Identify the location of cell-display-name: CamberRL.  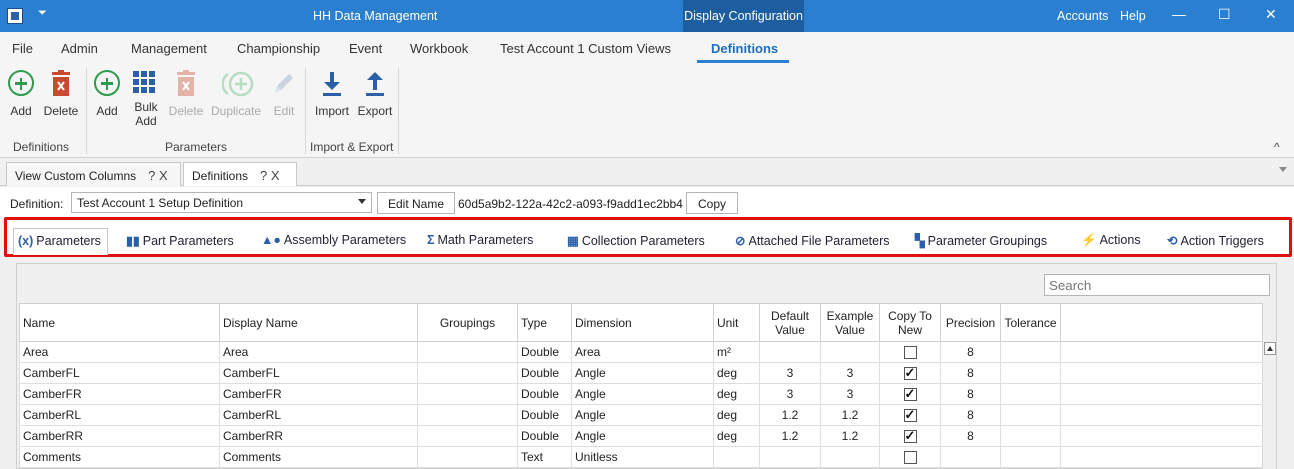
(318, 415).